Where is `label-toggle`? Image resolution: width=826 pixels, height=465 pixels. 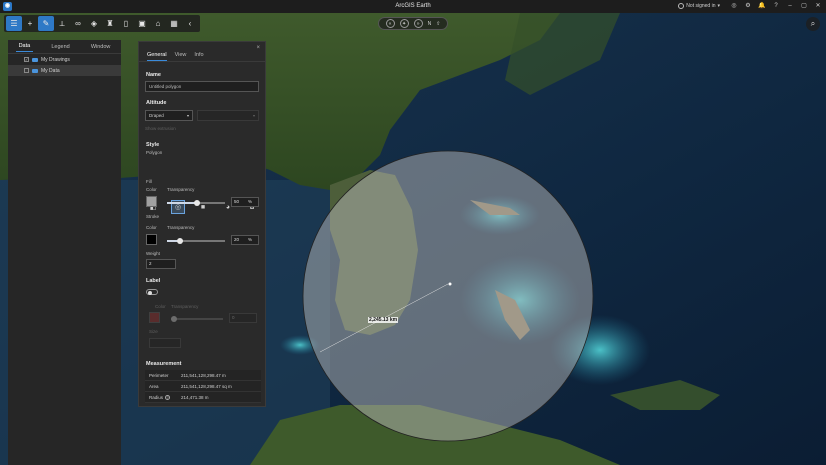 label-toggle is located at coordinates (152, 292).